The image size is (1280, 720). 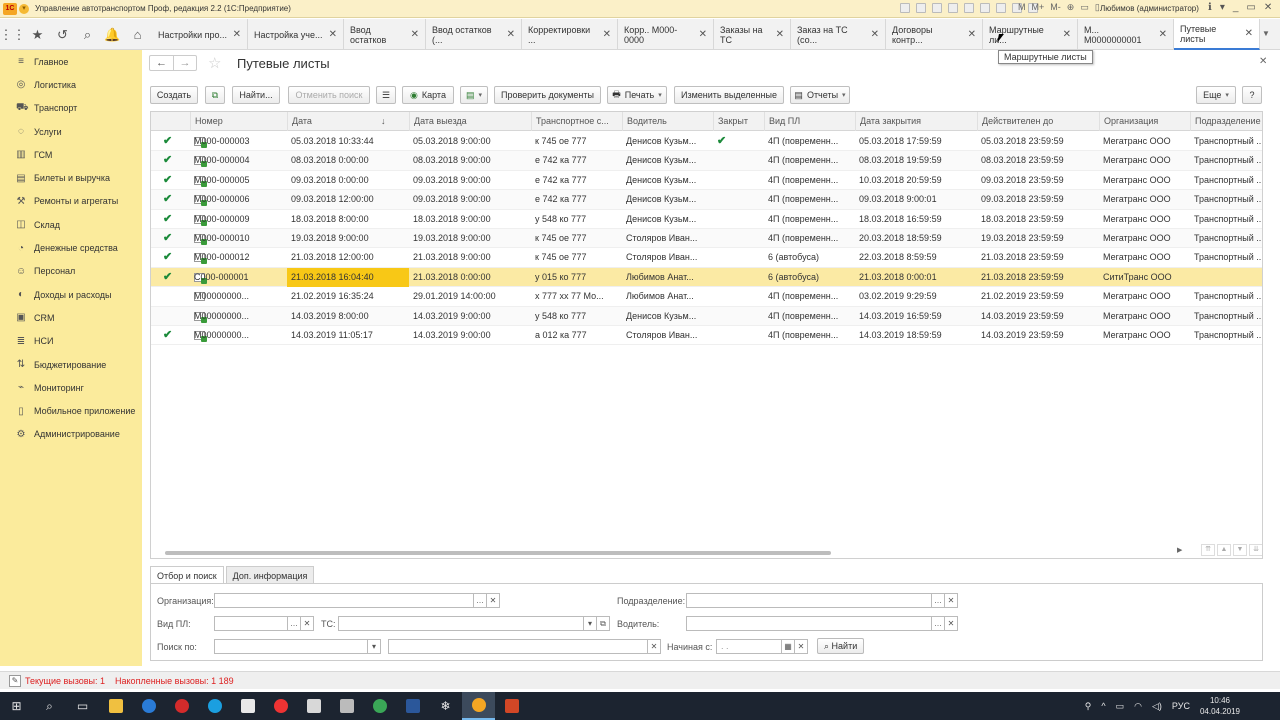 I want to click on calendar-icon: ▦, so click(x=788, y=646).